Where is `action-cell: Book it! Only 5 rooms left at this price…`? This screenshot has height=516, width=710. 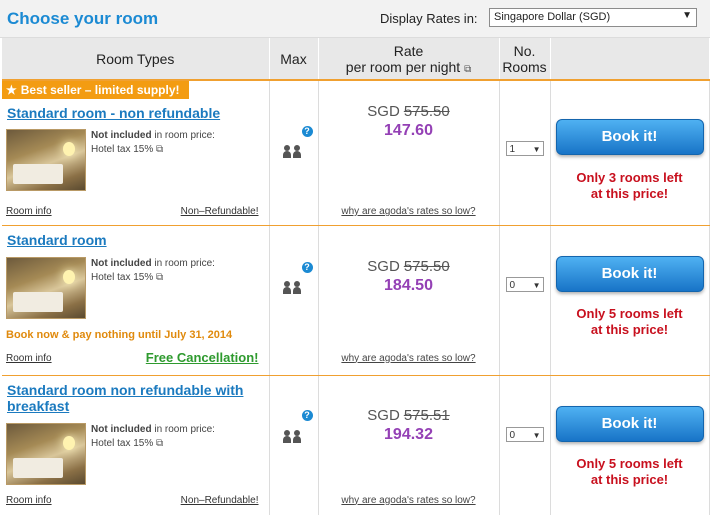 action-cell: Book it! Only 5 rooms left at this price… is located at coordinates (630, 445).